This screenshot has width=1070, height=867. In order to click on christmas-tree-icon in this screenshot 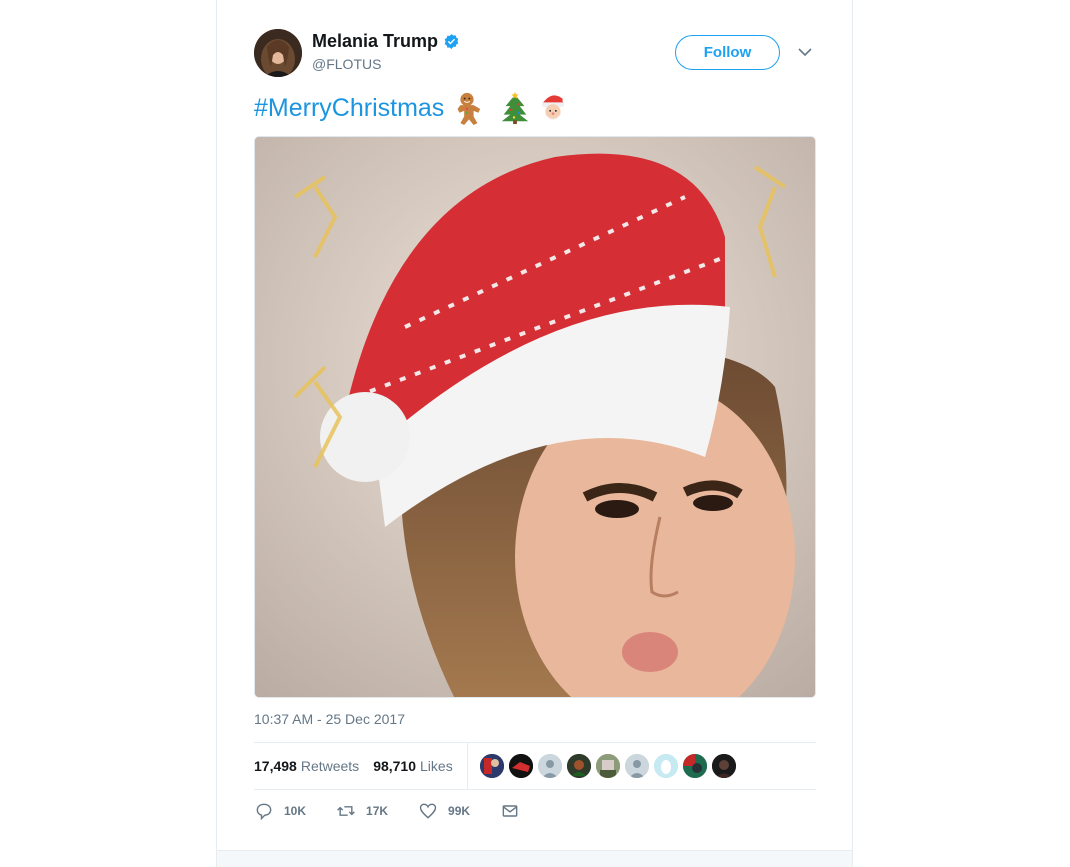, I will do `click(515, 108)`.